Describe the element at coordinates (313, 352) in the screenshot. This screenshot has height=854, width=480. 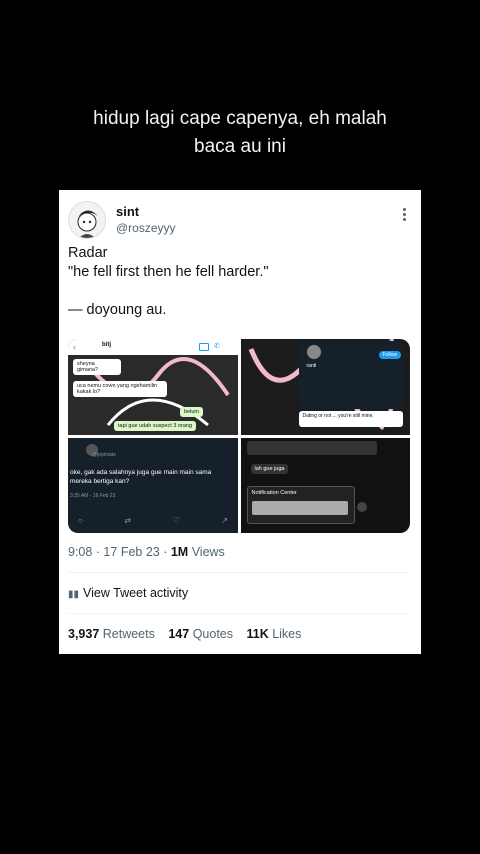
I see `profile-avatar` at that location.